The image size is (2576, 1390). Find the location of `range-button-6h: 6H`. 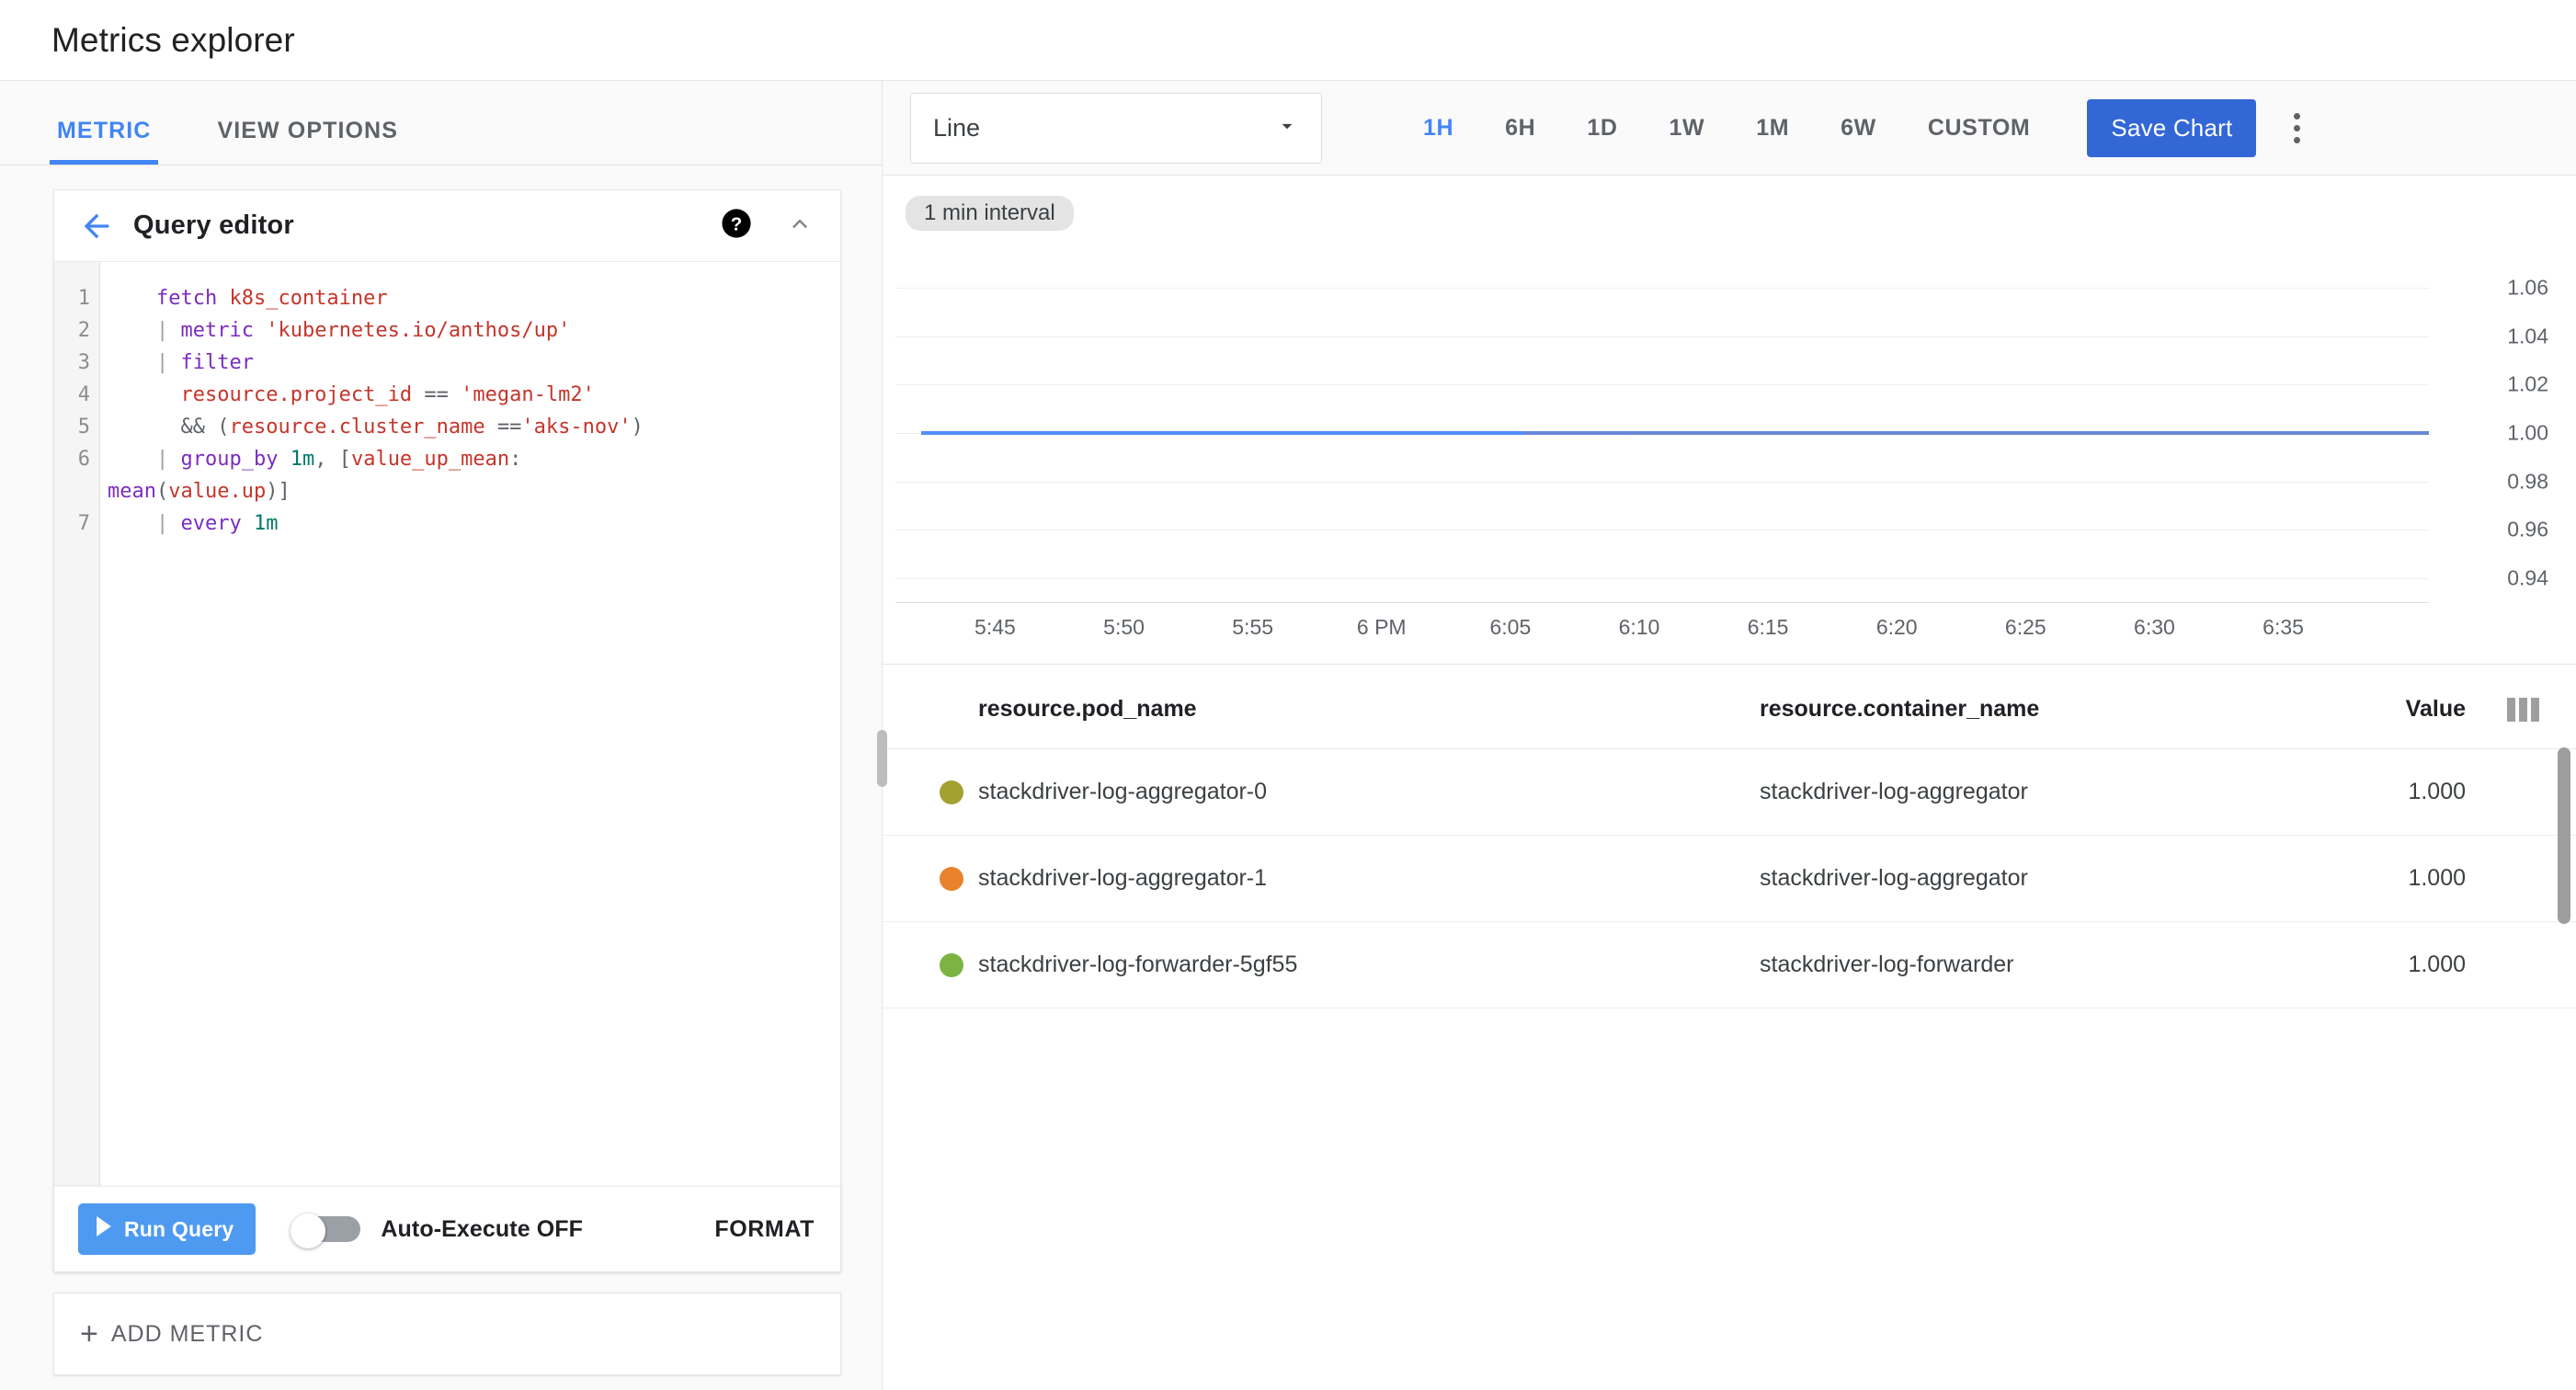

range-button-6h: 6H is located at coordinates (1520, 128).